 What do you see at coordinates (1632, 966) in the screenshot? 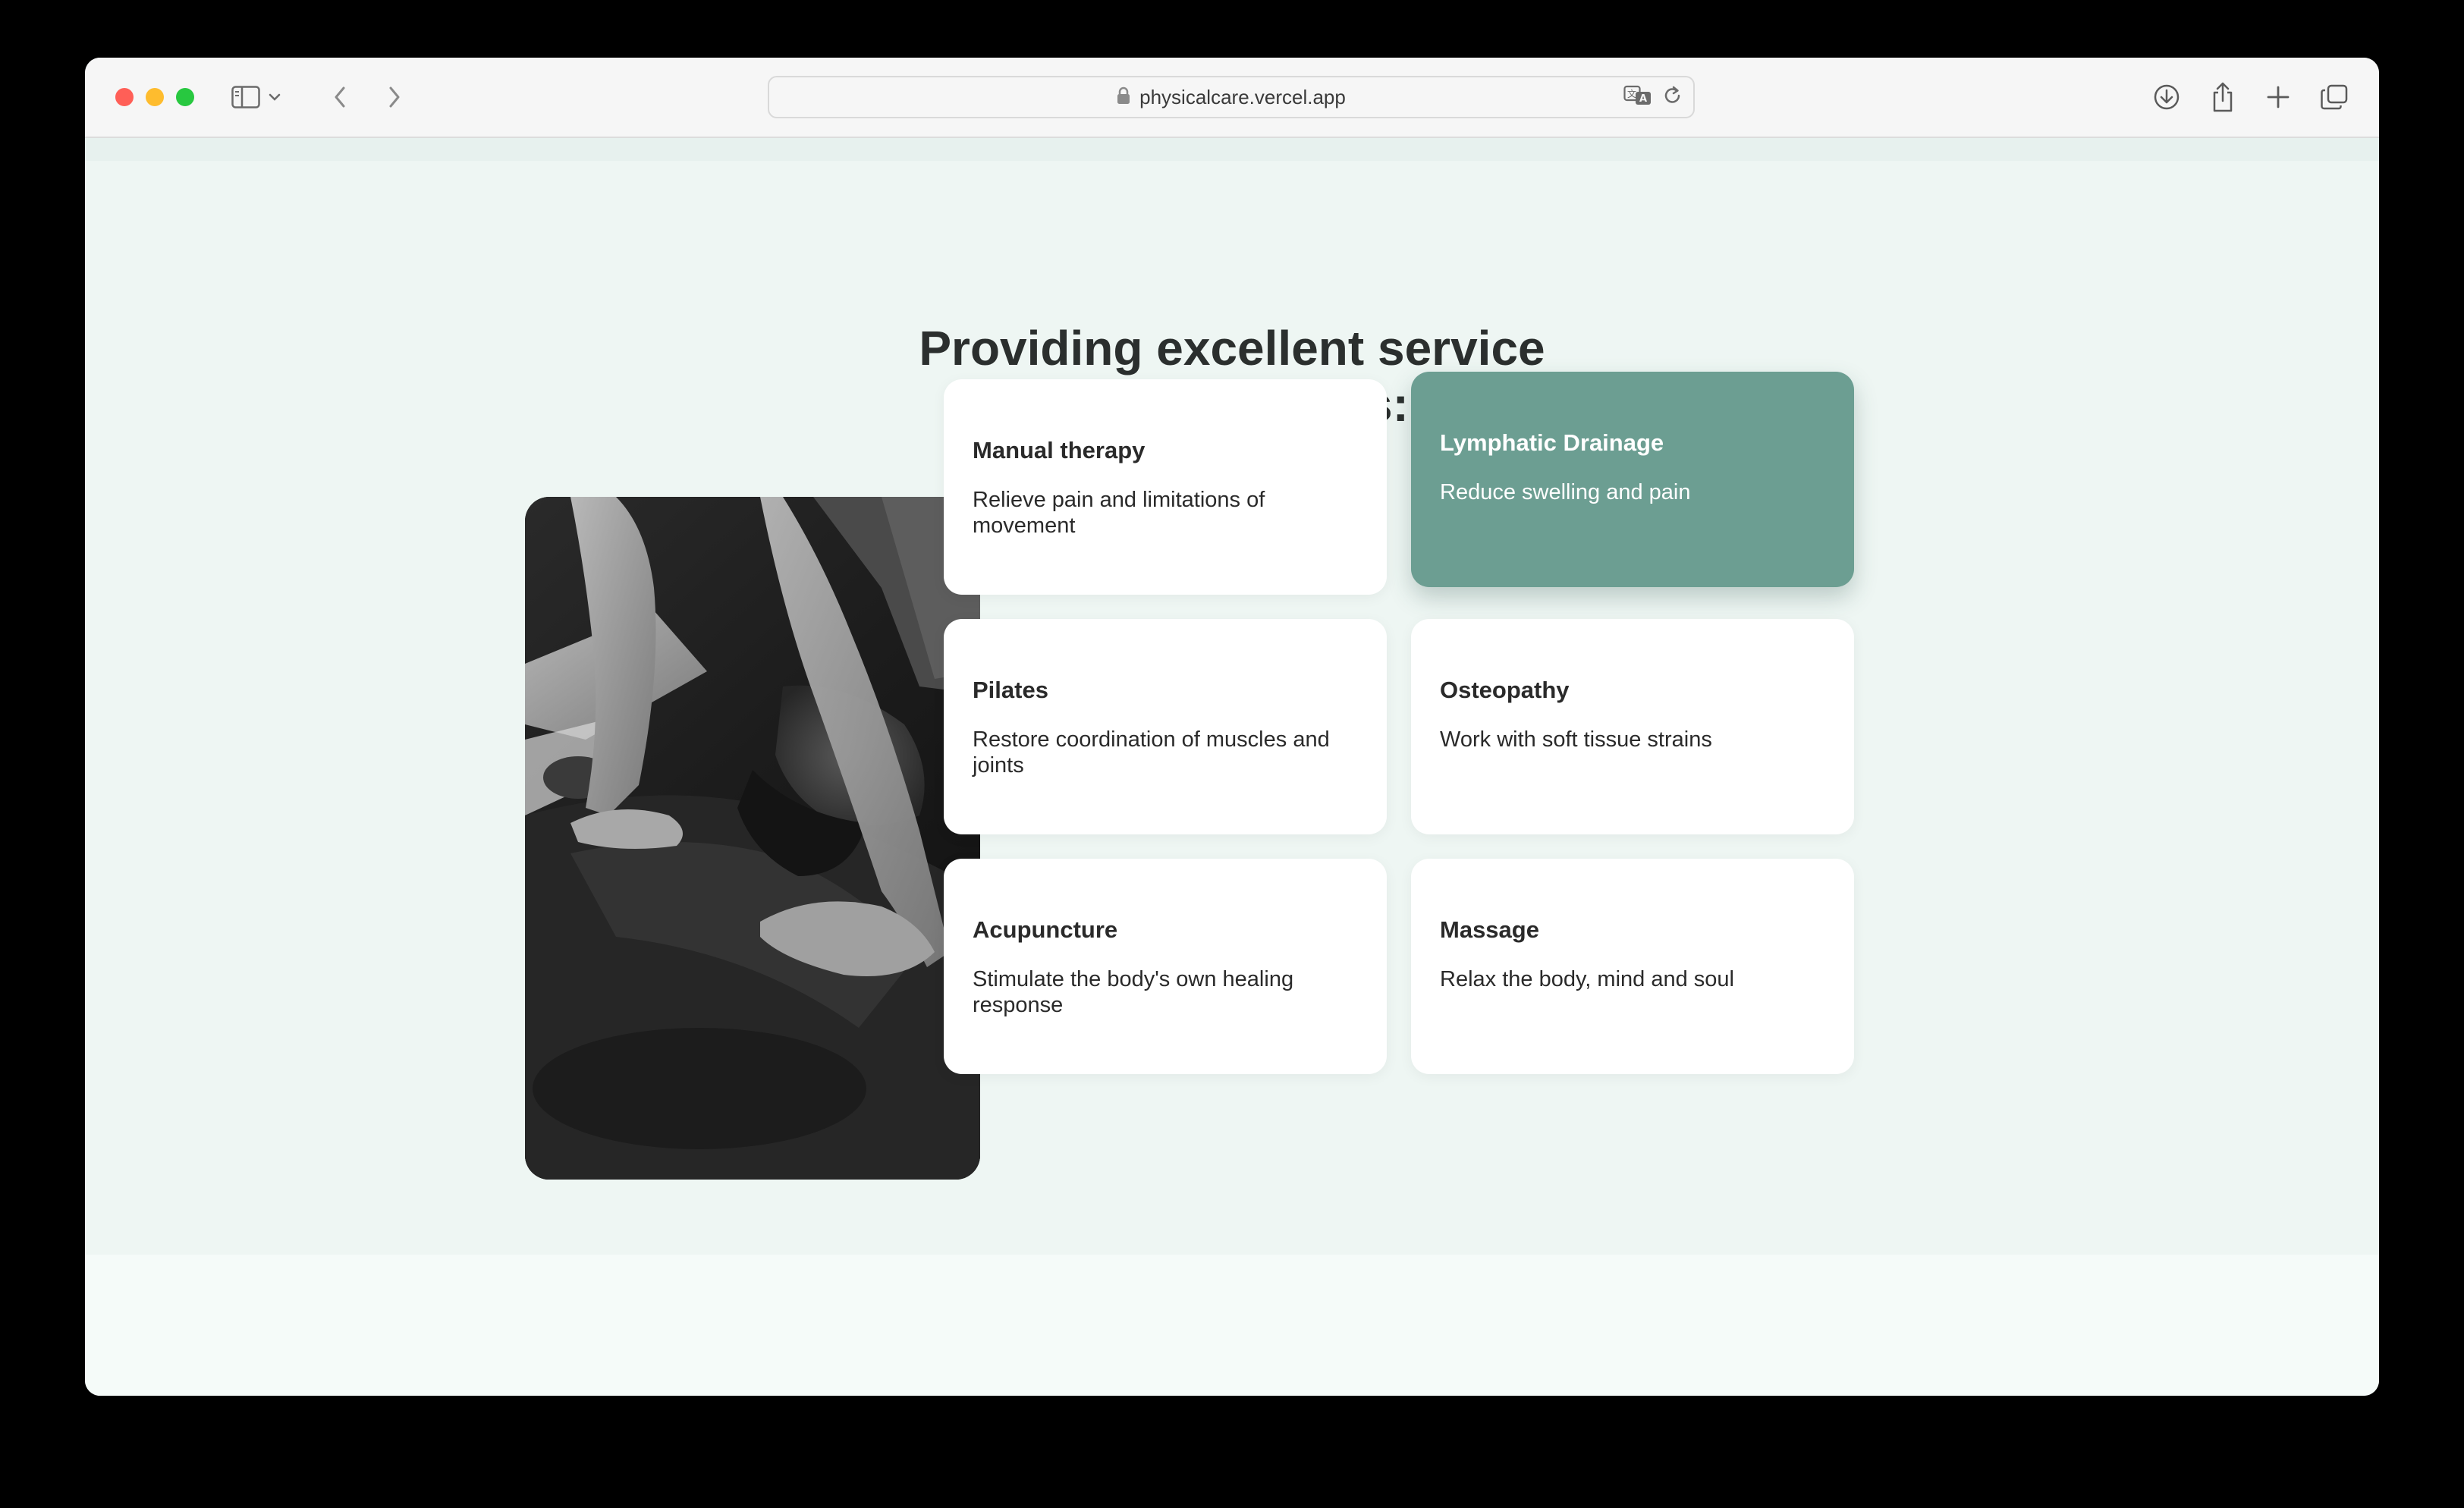
I see `service-card-massage: Massage Relax the body, mind and soul` at bounding box center [1632, 966].